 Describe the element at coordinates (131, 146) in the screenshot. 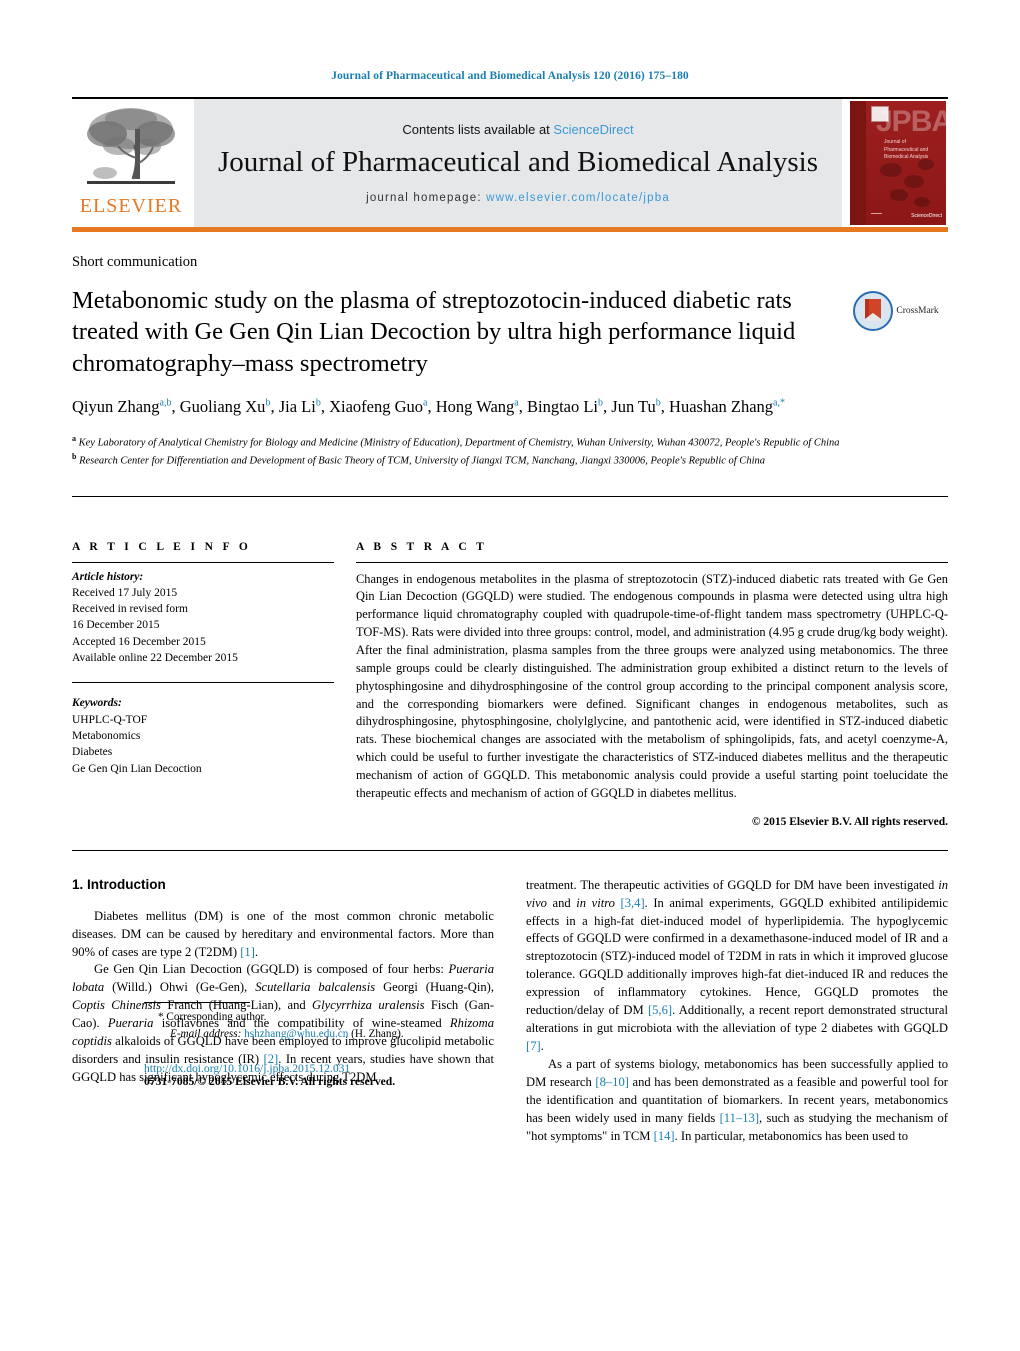

I see `elsevier-tree-icon` at that location.